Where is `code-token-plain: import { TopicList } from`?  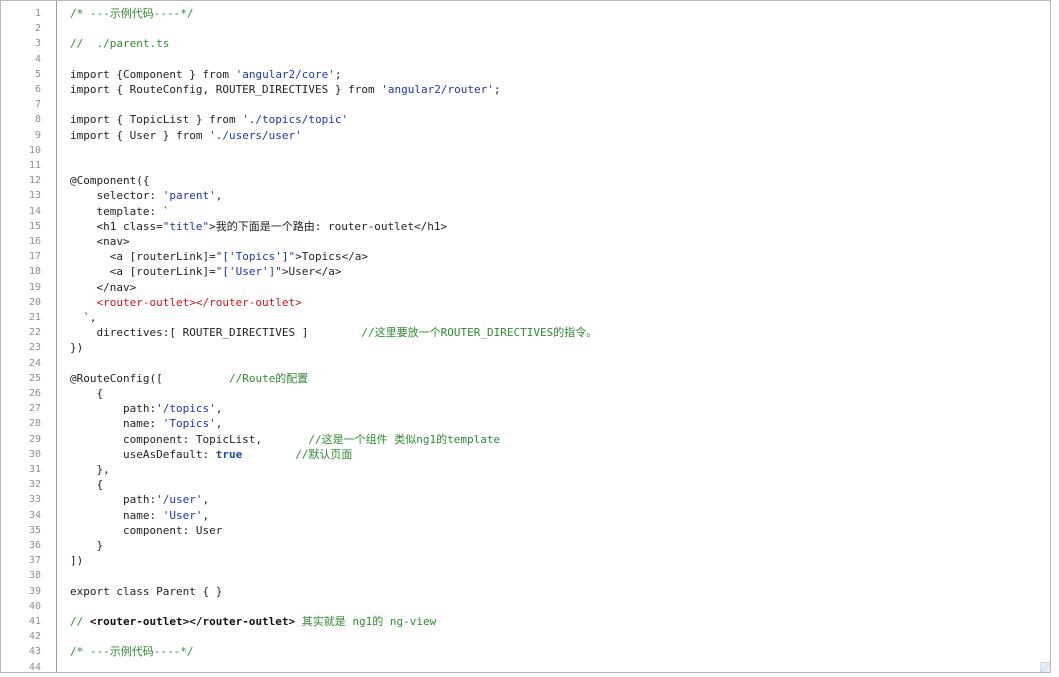
code-token-plain: import { TopicList } from is located at coordinates (156, 120).